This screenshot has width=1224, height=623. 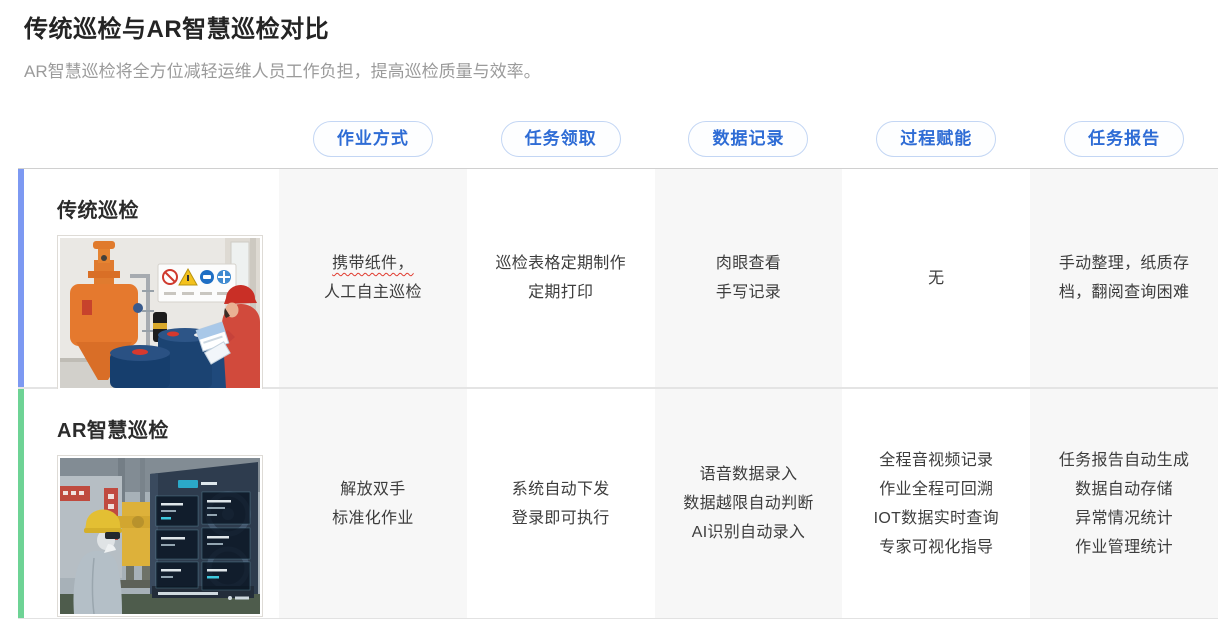 What do you see at coordinates (98, 211) in the screenshot?
I see `row-title-traditional: 传统巡检` at bounding box center [98, 211].